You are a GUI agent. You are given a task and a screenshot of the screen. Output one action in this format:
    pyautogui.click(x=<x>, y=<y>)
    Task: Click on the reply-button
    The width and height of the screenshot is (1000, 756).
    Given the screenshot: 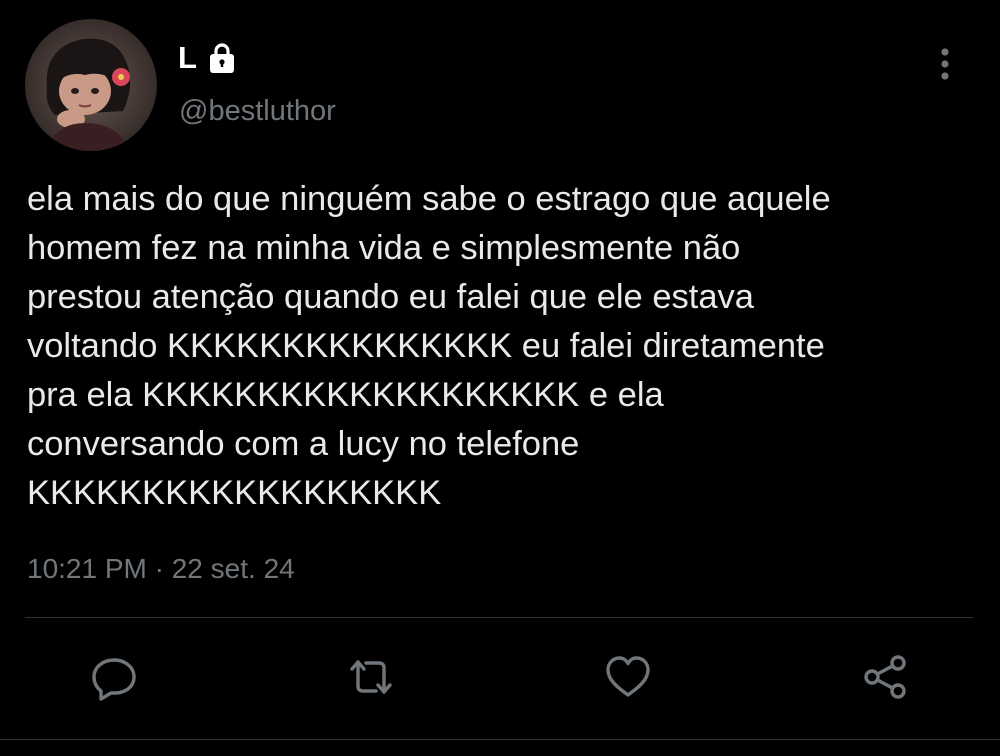 What is the action you would take?
    pyautogui.click(x=114, y=677)
    